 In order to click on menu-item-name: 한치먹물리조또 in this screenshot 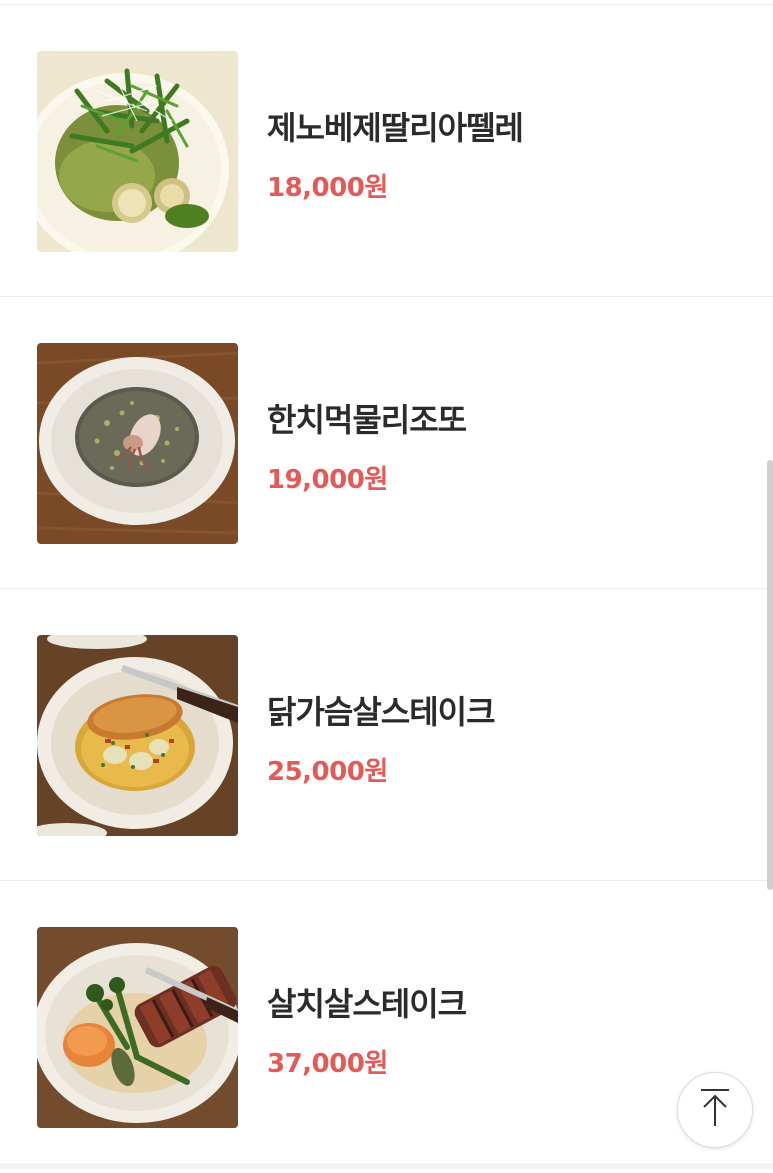, I will do `click(367, 420)`.